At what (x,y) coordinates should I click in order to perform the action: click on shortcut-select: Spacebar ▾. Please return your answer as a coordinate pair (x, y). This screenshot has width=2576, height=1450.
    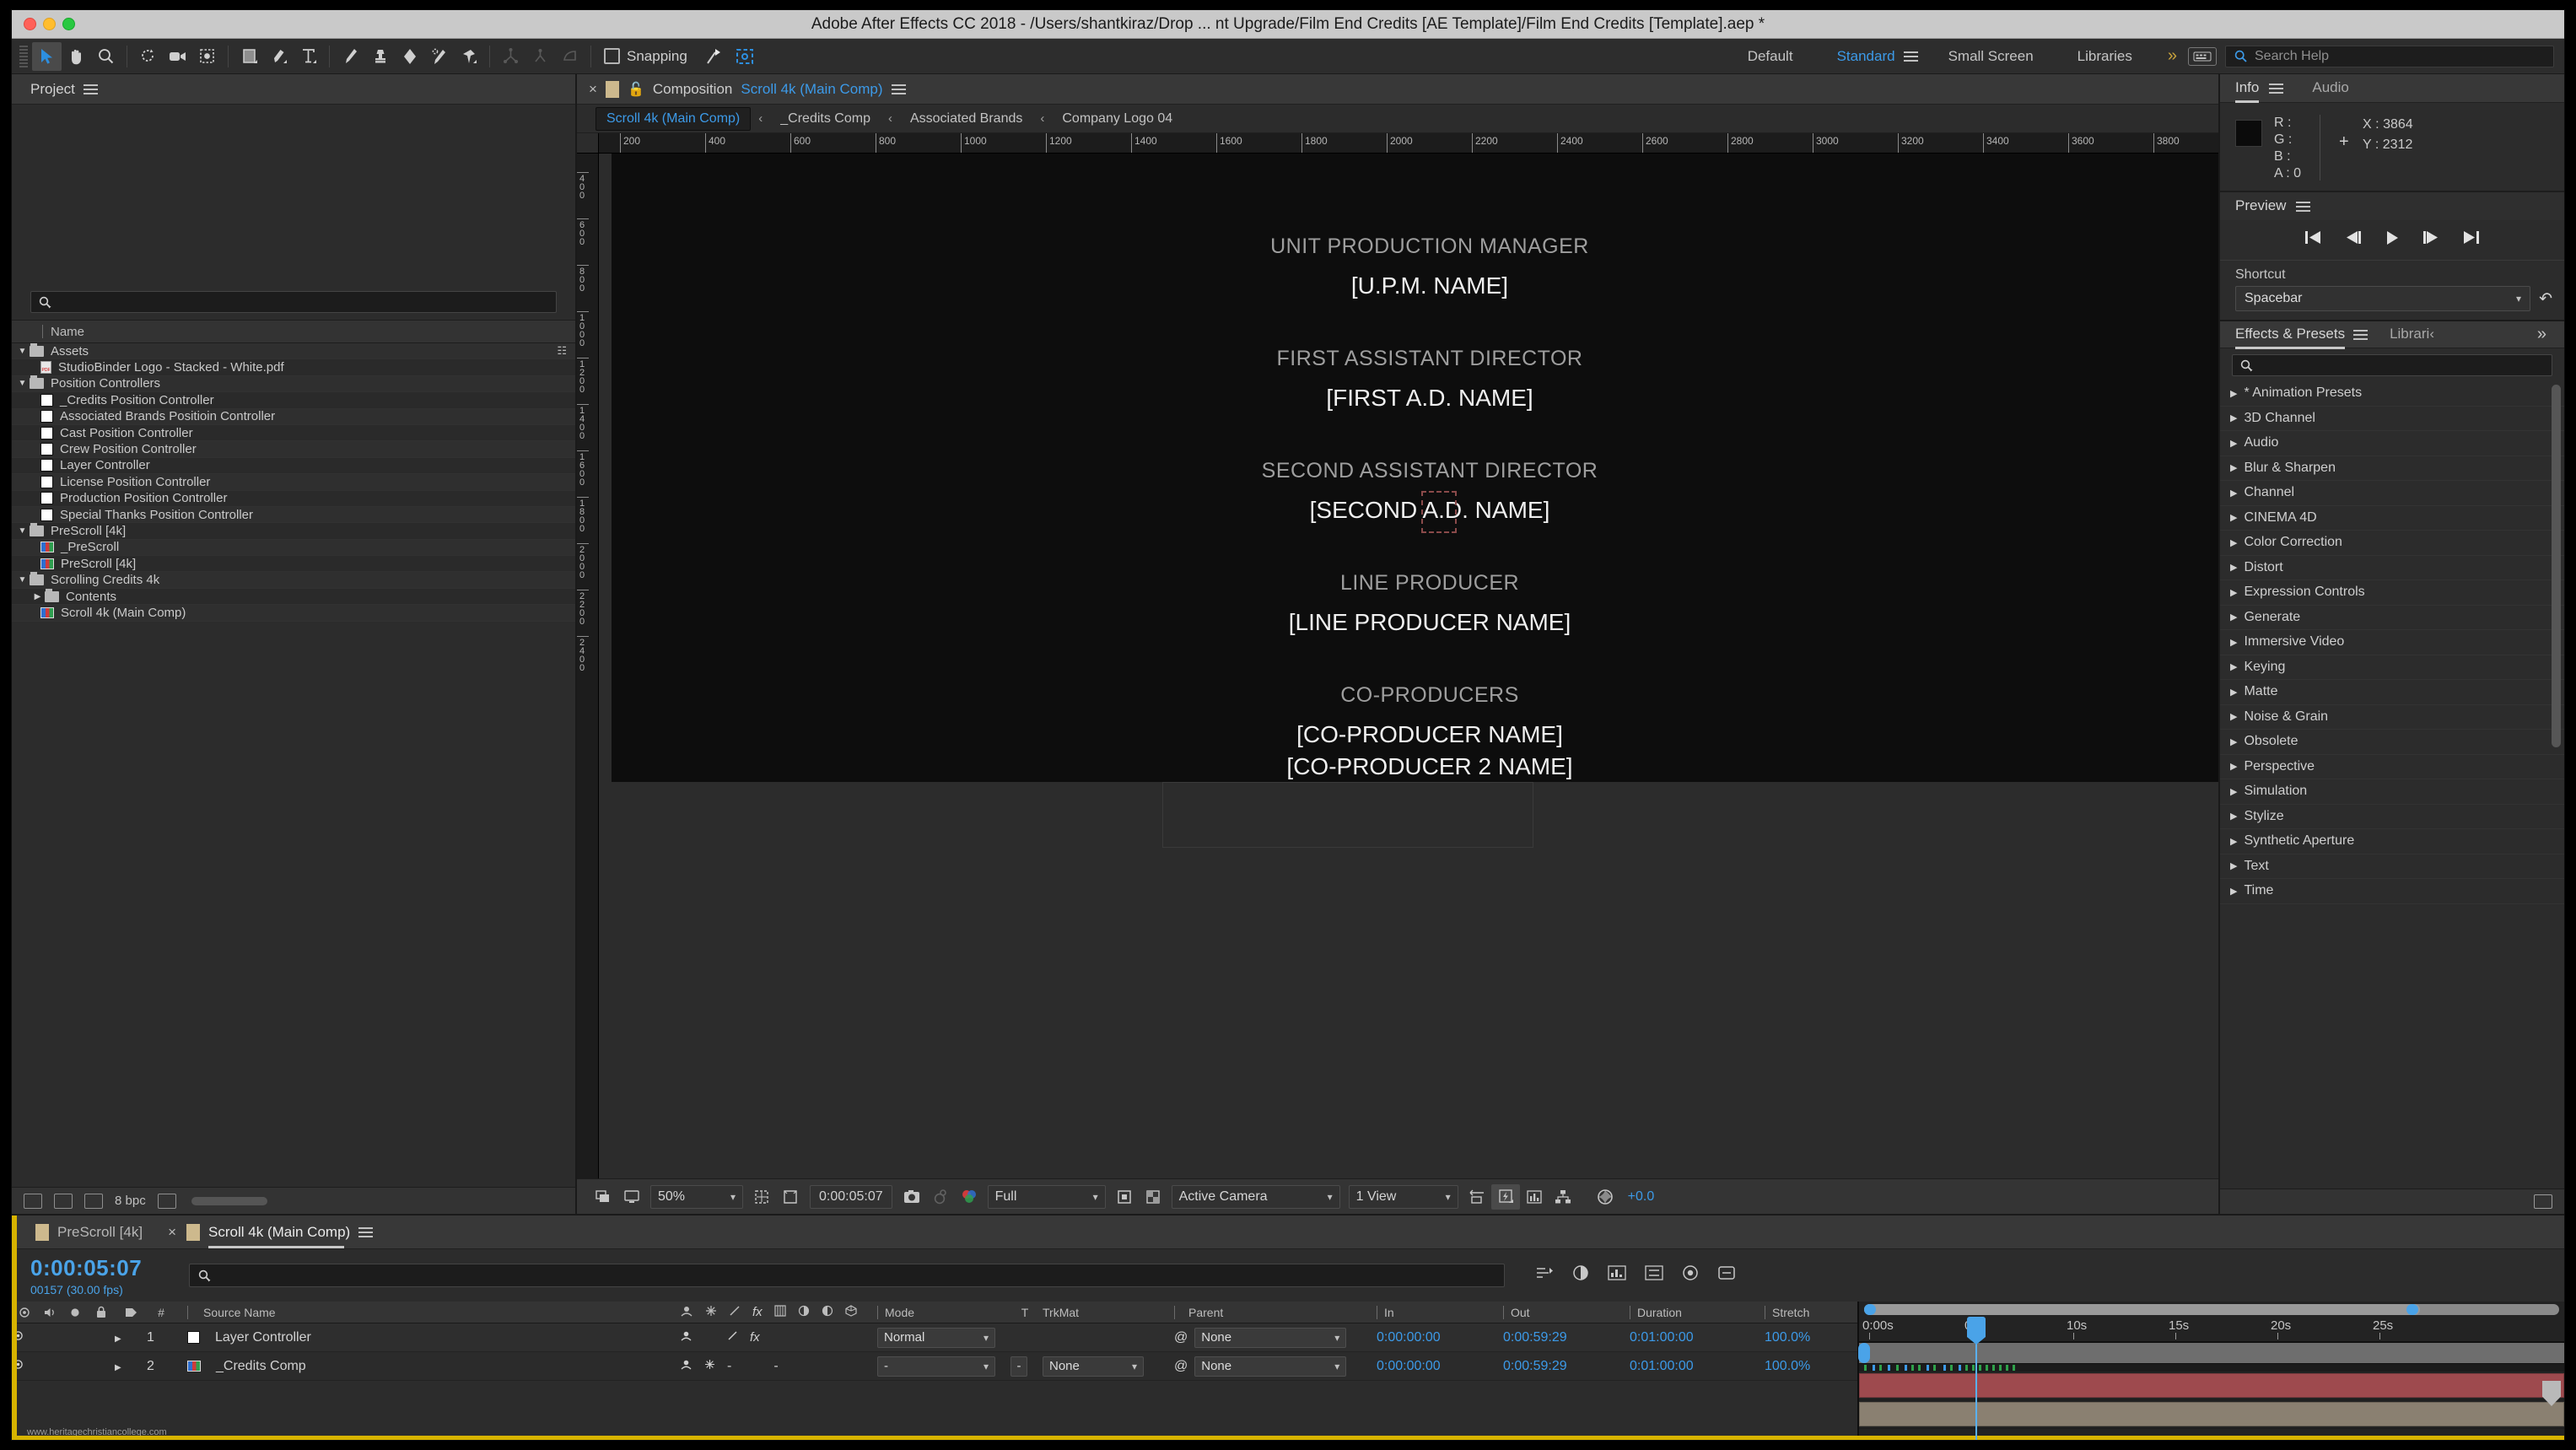
    Looking at the image, I should click on (2383, 298).